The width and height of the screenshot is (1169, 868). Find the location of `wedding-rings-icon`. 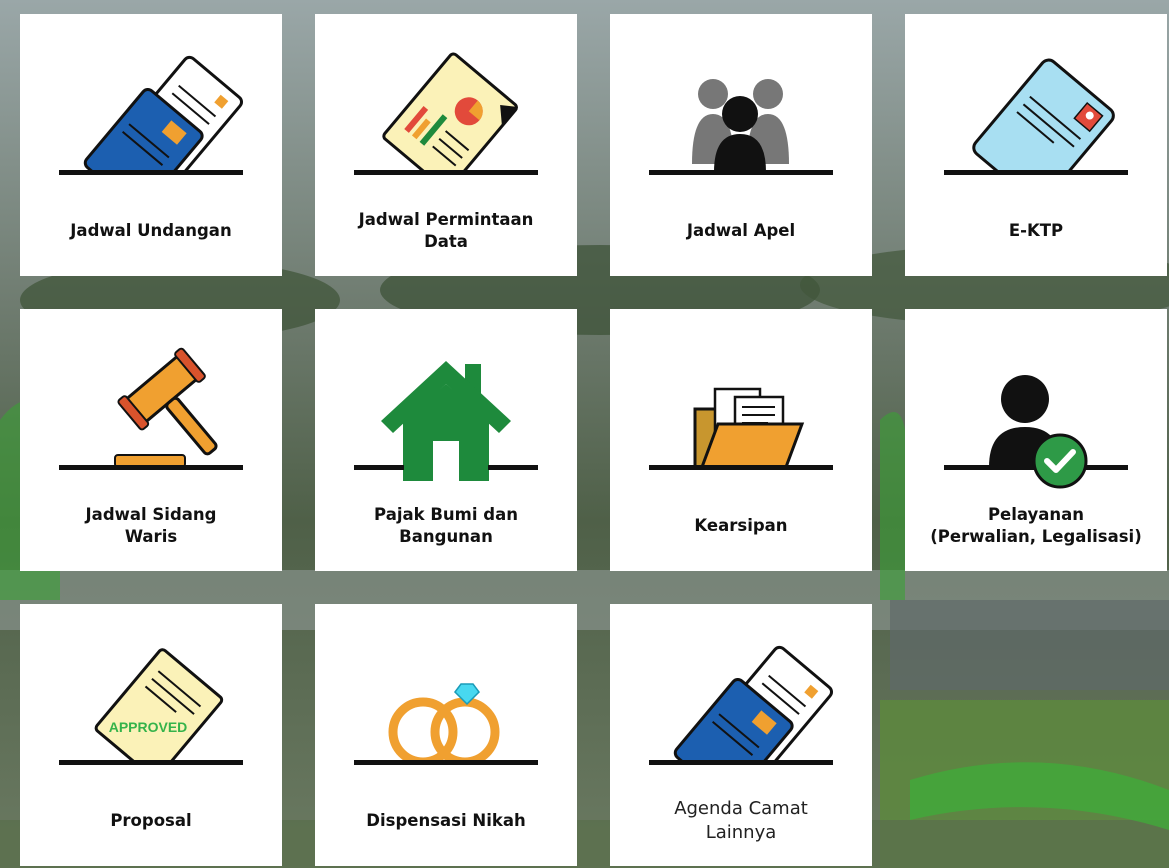

wedding-rings-icon is located at coordinates (446, 738).